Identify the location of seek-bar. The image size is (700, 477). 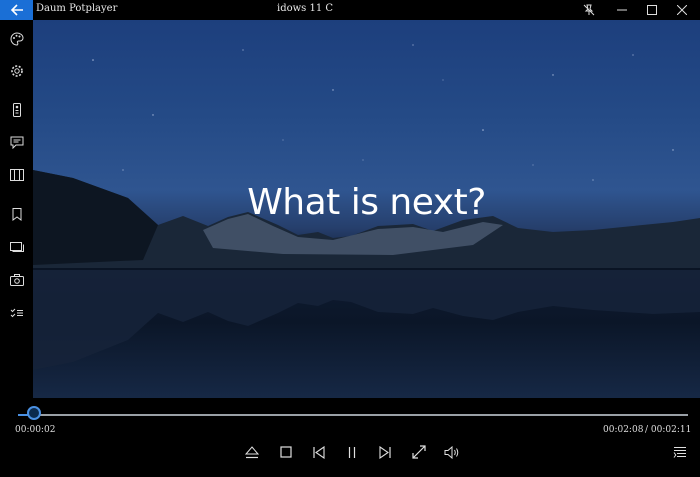
(353, 415).